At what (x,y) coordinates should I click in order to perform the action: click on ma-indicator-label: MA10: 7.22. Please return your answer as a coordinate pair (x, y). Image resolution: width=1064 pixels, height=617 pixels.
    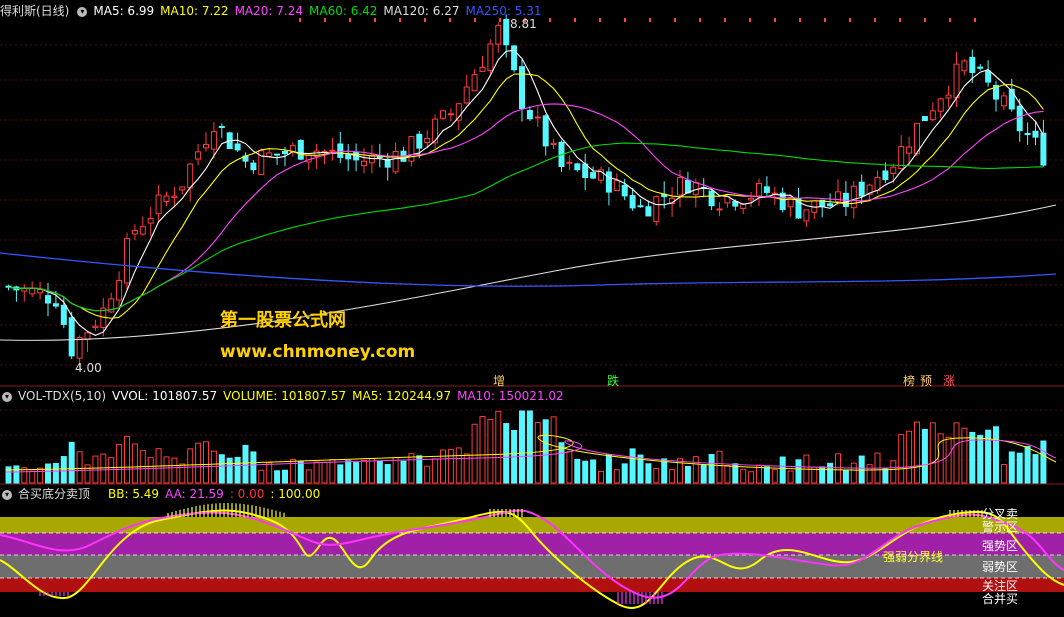
    Looking at the image, I should click on (194, 11).